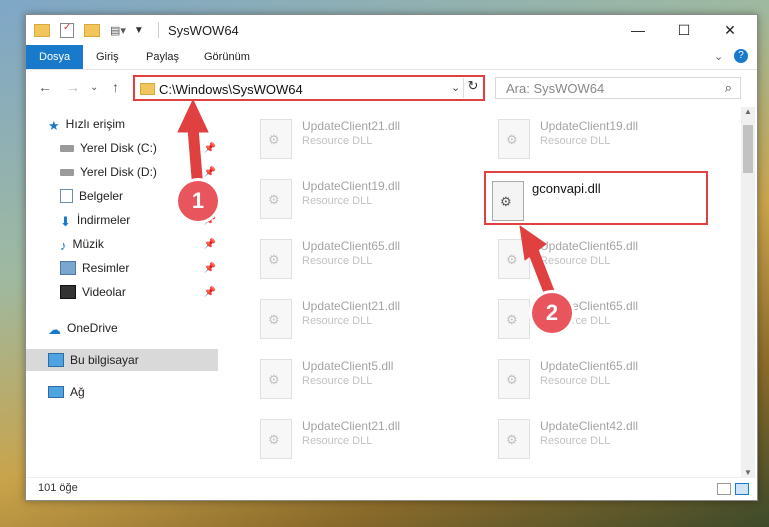  What do you see at coordinates (552, 313) in the screenshot?
I see `annotation-badge-2: 2` at bounding box center [552, 313].